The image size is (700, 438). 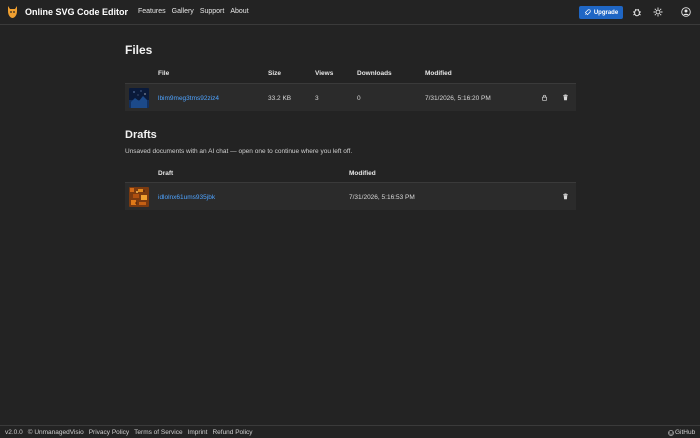 What do you see at coordinates (606, 12) in the screenshot?
I see `upgrade-label: Upgrade` at bounding box center [606, 12].